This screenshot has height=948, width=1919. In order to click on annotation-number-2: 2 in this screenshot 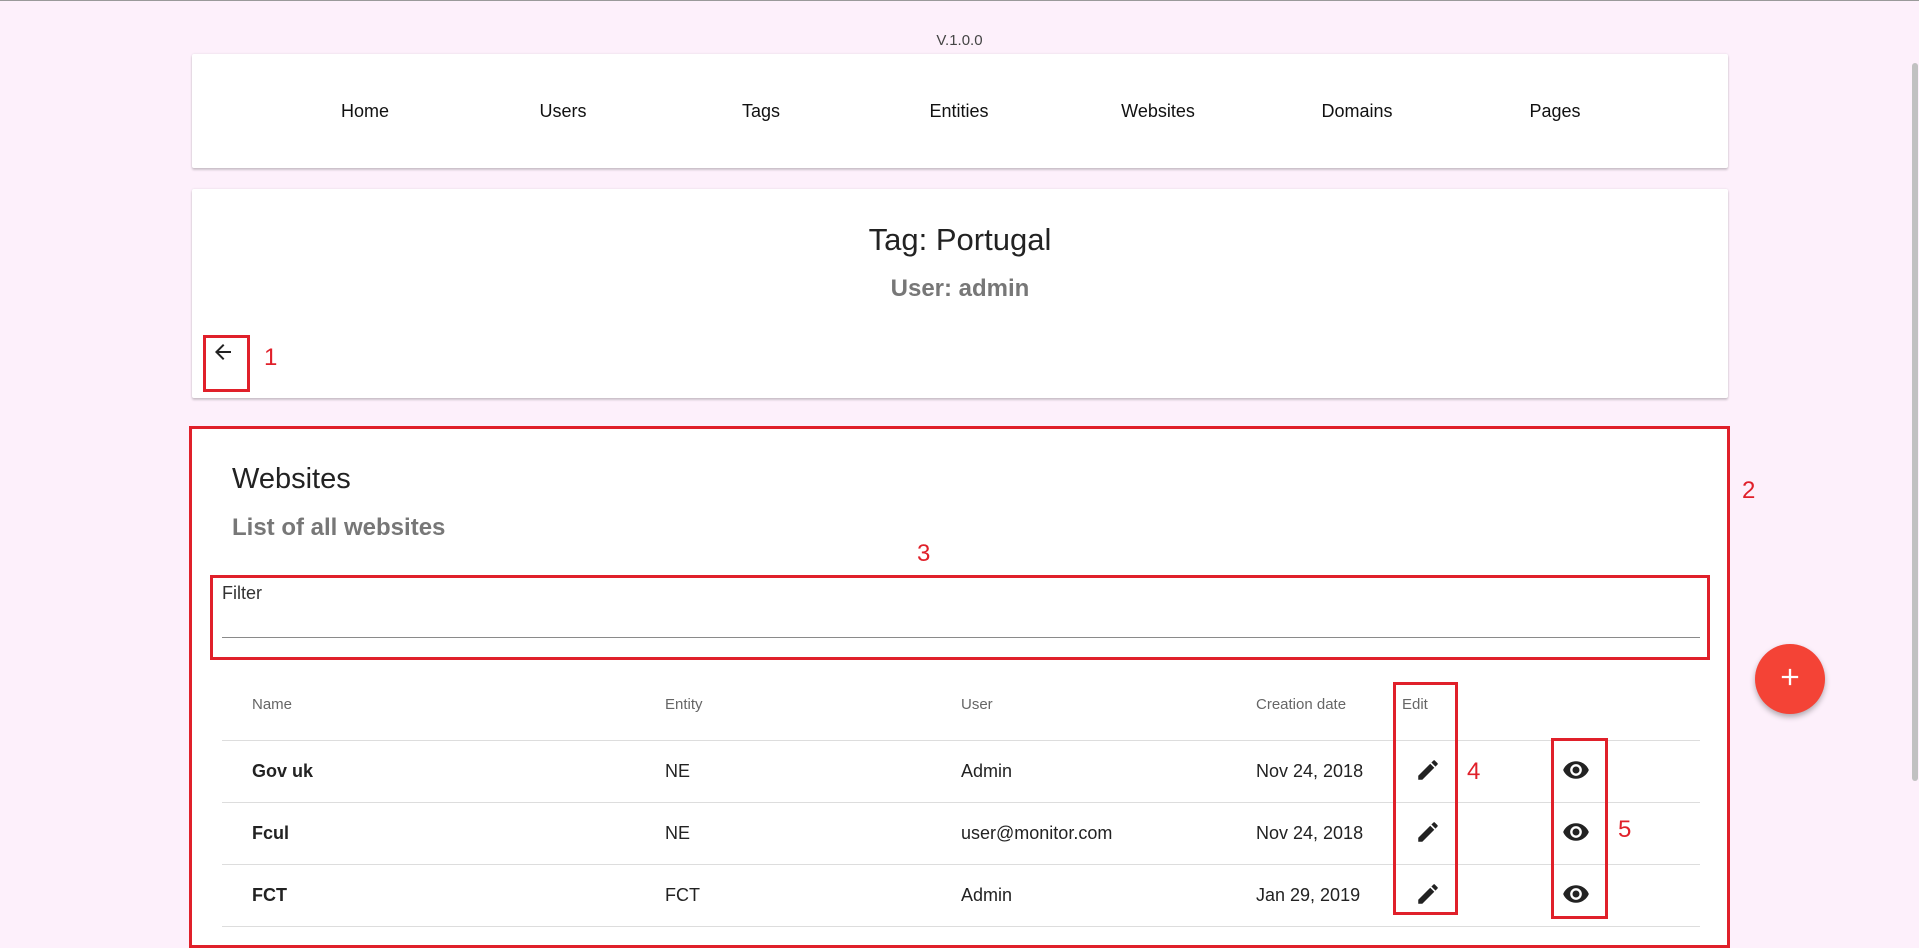, I will do `click(1749, 490)`.